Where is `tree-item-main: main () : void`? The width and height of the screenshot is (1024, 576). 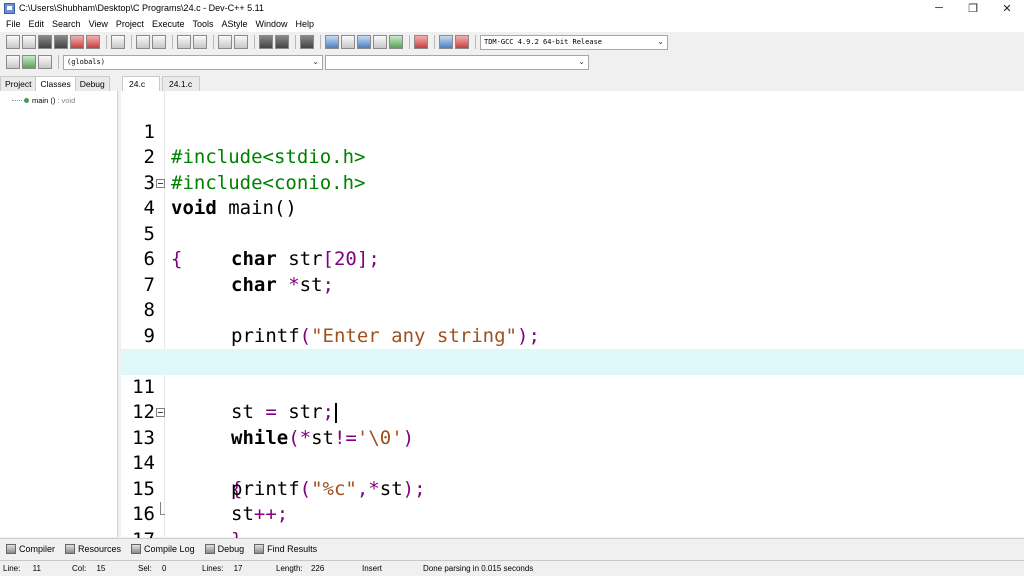
tree-item-main: main () : void is located at coordinates (43, 100).